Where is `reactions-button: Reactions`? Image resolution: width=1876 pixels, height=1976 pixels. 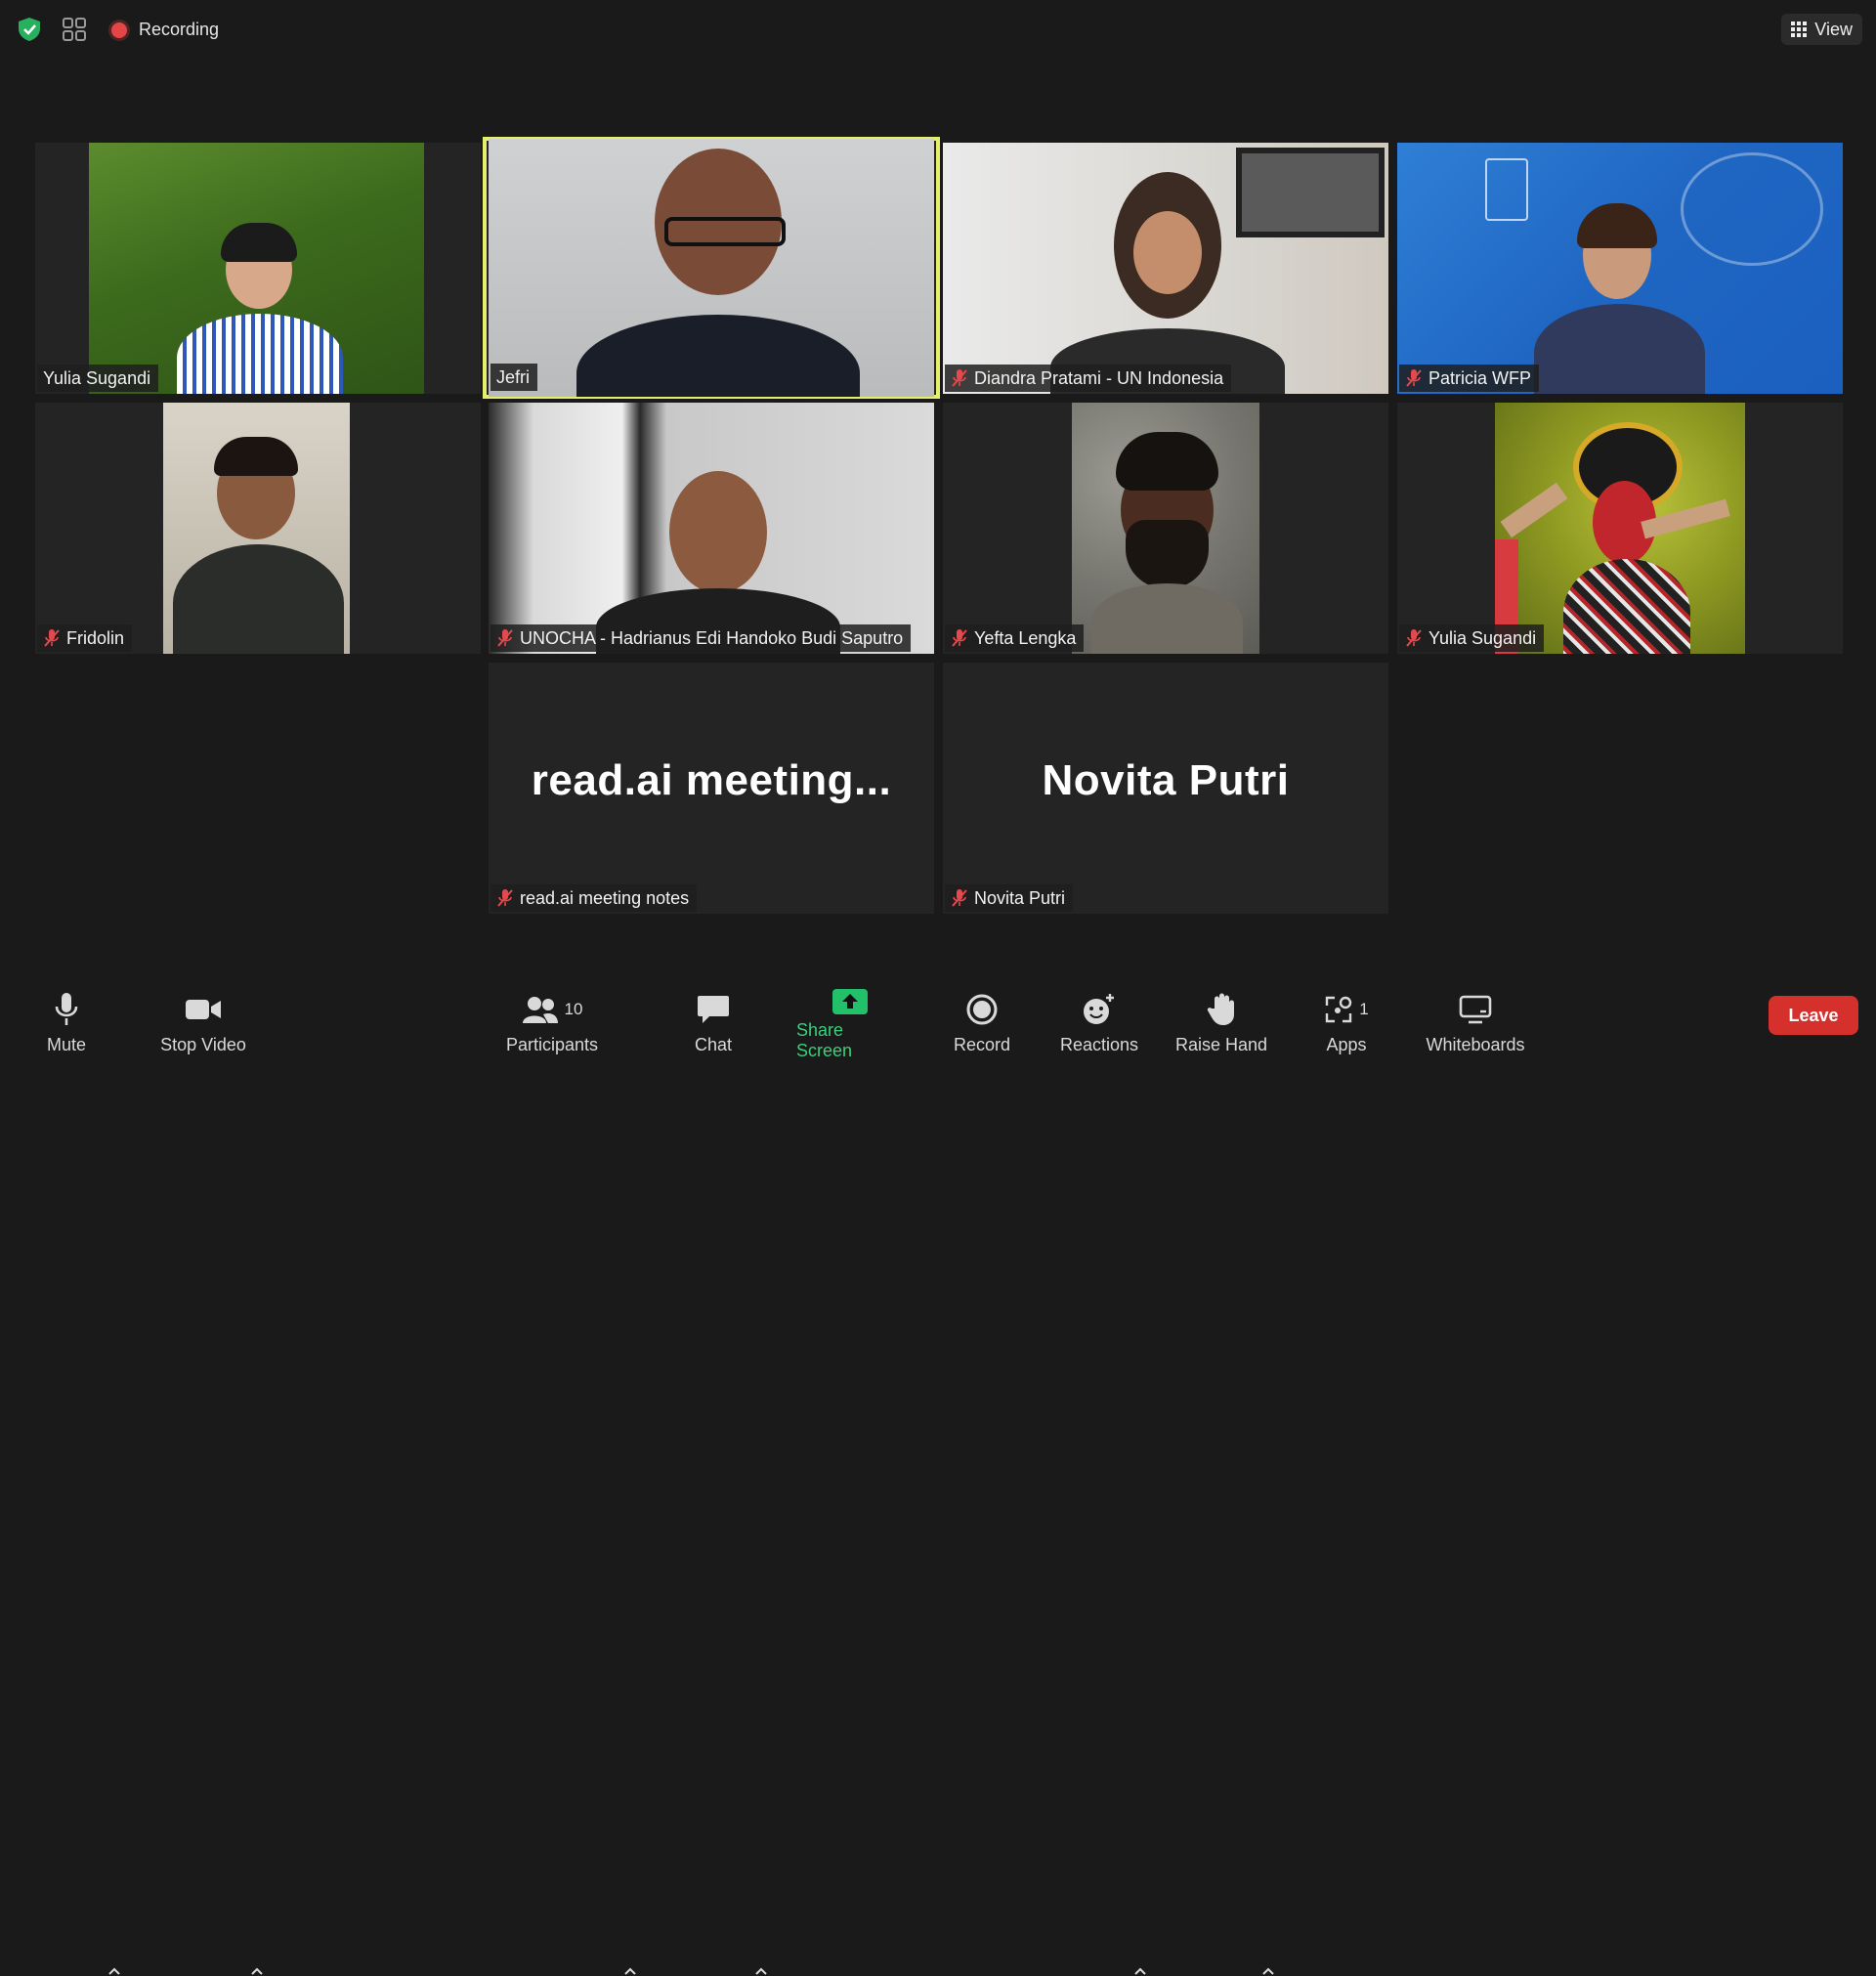 reactions-button: Reactions is located at coordinates (1099, 1011).